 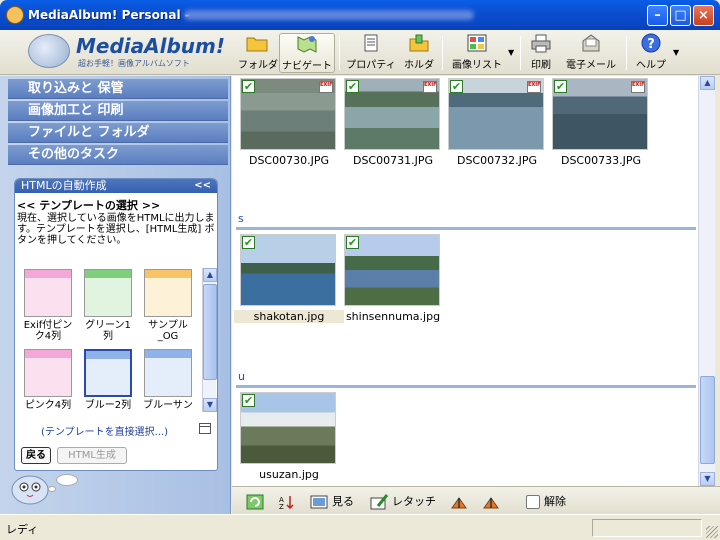 I want to click on photo-filename: shinsennuma.jpg, so click(x=393, y=316).